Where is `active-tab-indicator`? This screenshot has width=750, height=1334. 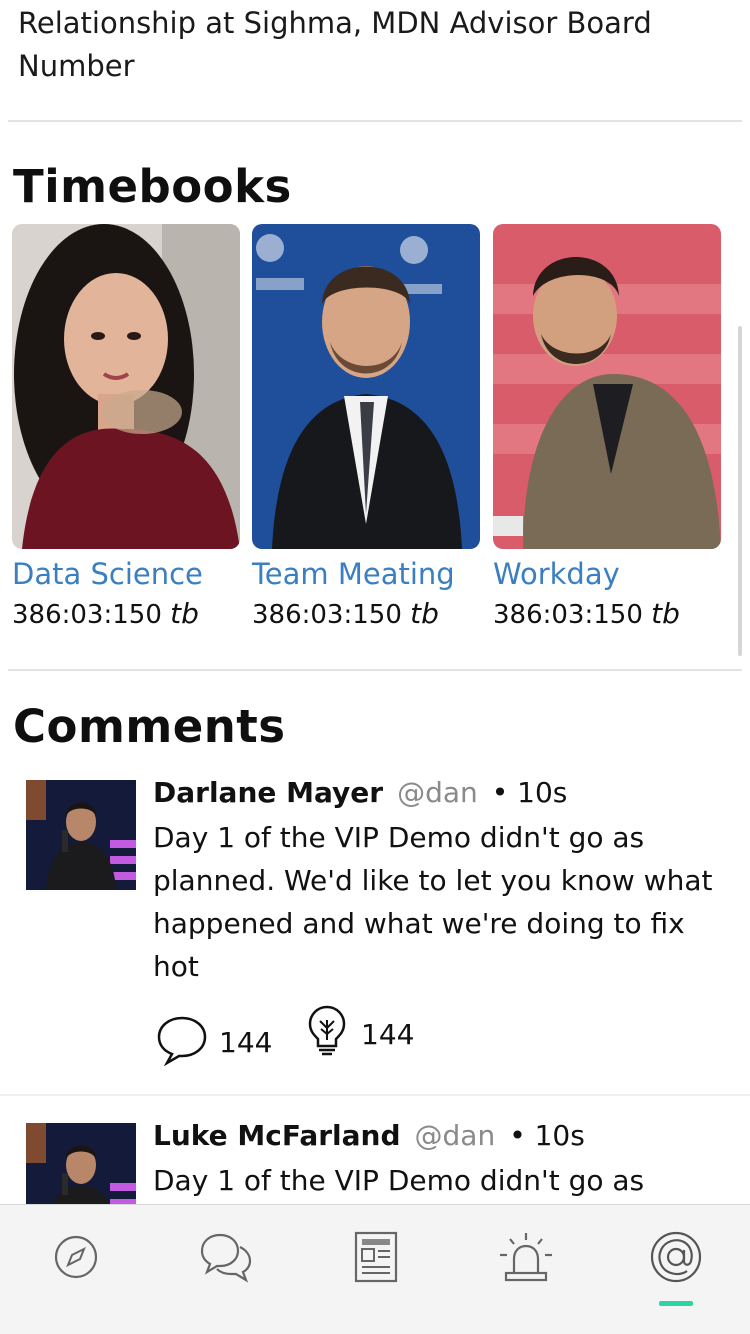
active-tab-indicator is located at coordinates (676, 1303).